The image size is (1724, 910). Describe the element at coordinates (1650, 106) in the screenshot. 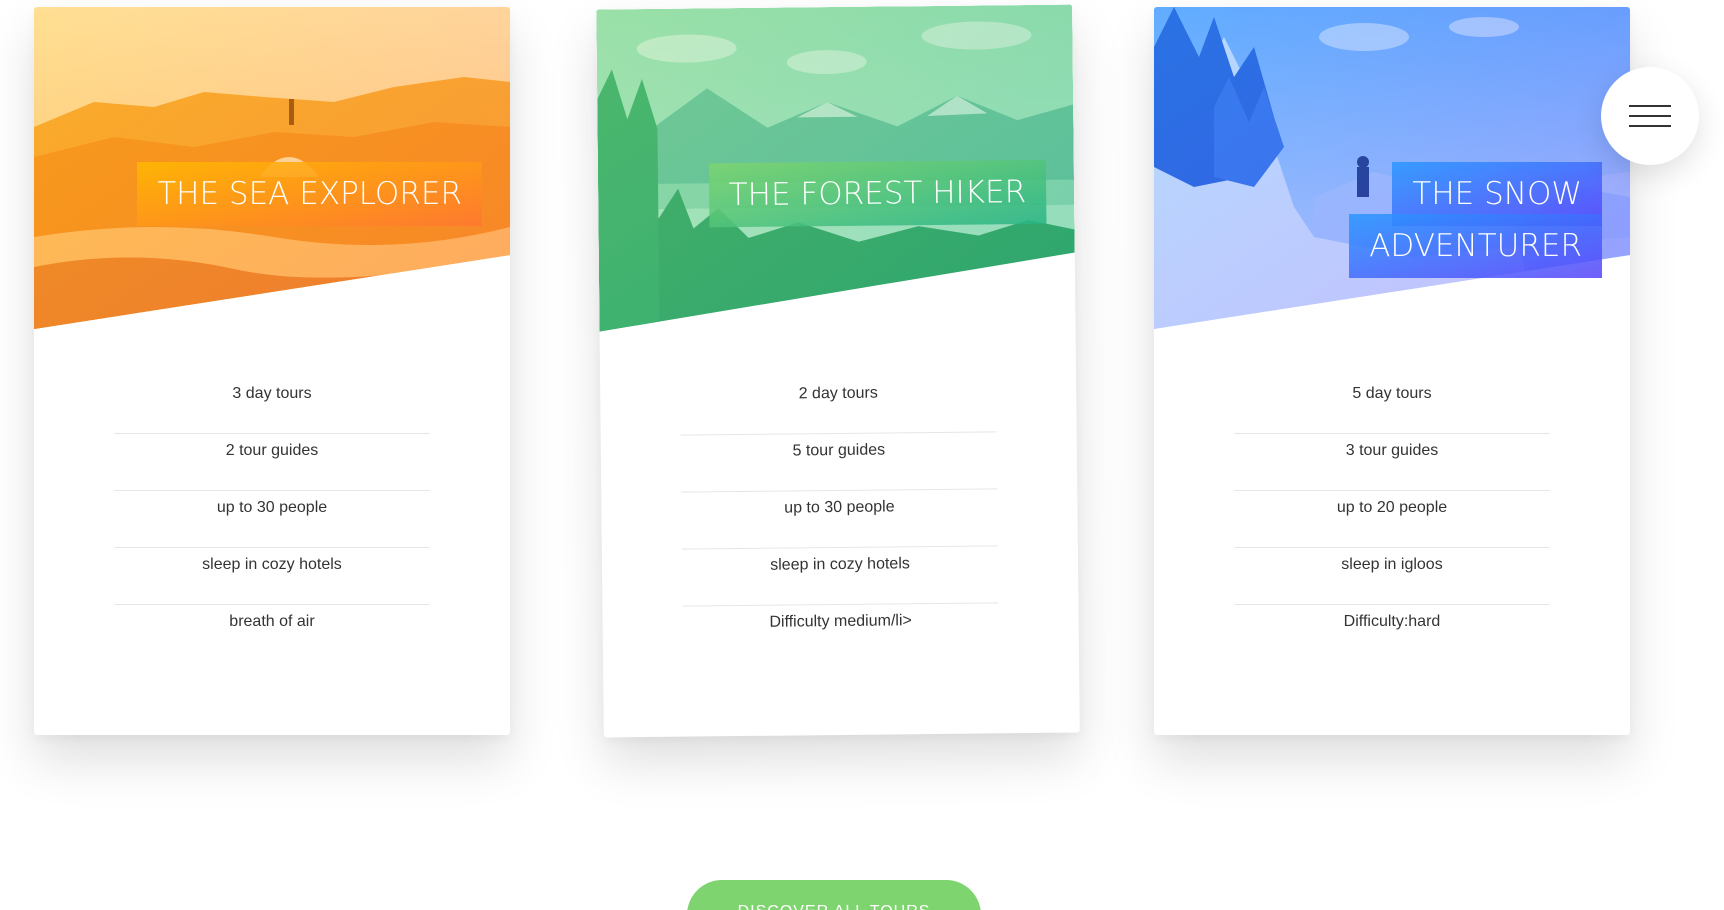

I see `hamburger-icon` at that location.